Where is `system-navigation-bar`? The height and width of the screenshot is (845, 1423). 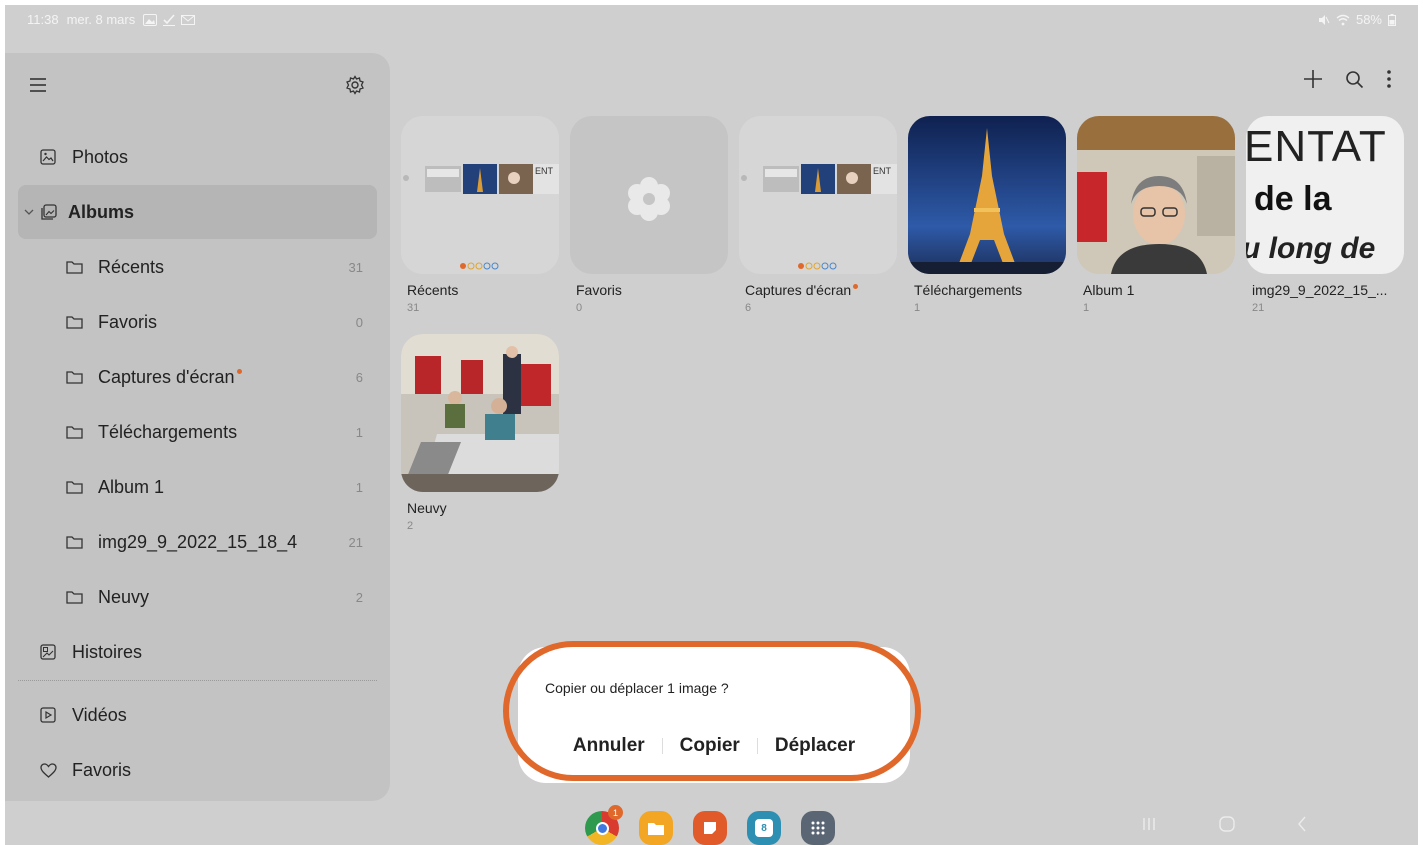 system-navigation-bar is located at coordinates (1224, 824).